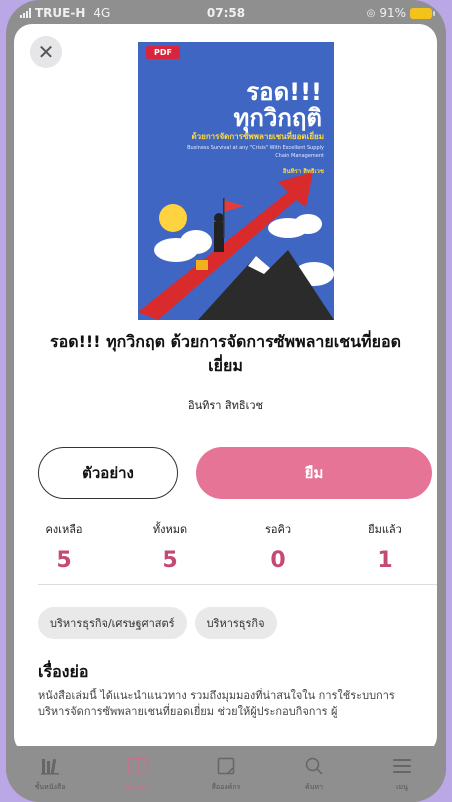  What do you see at coordinates (385, 560) in the screenshot?
I see `stat-value: 1` at bounding box center [385, 560].